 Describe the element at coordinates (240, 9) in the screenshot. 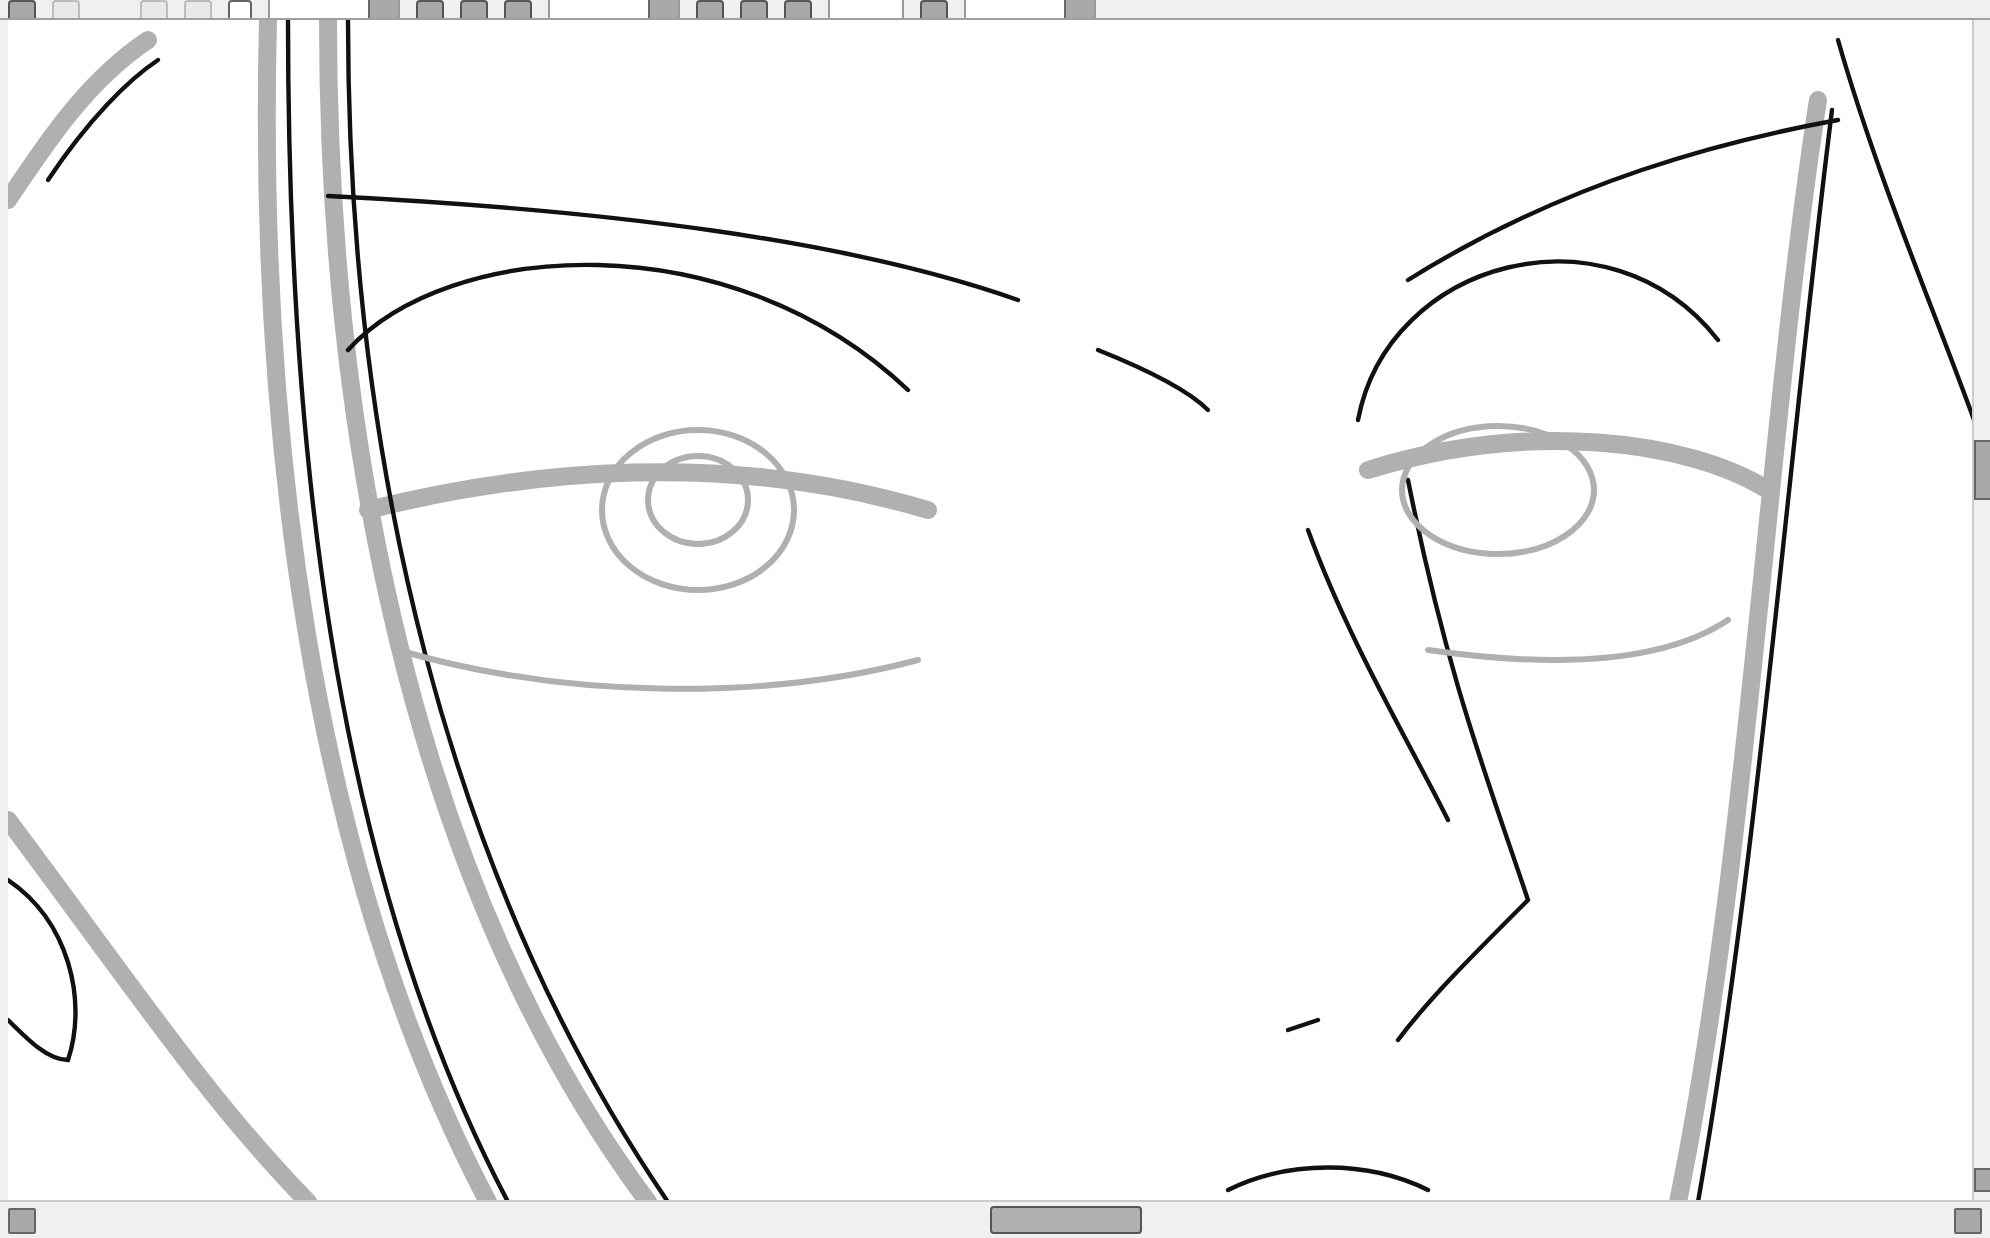

I see `checkbox` at that location.